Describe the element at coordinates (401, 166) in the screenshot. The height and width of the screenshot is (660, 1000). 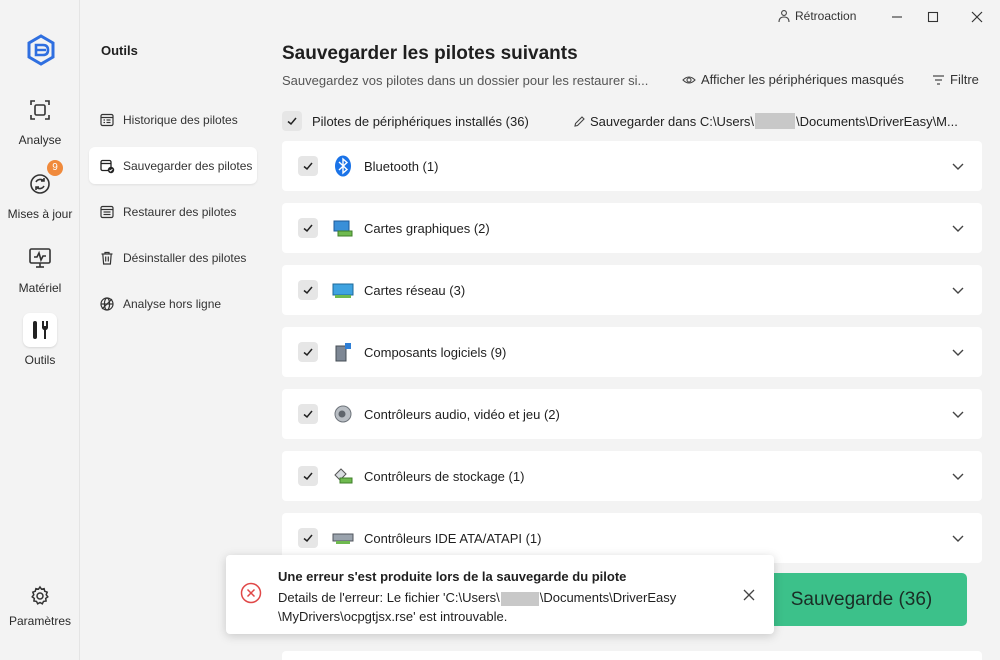
I see `category-label: Bluetooth (1)` at that location.